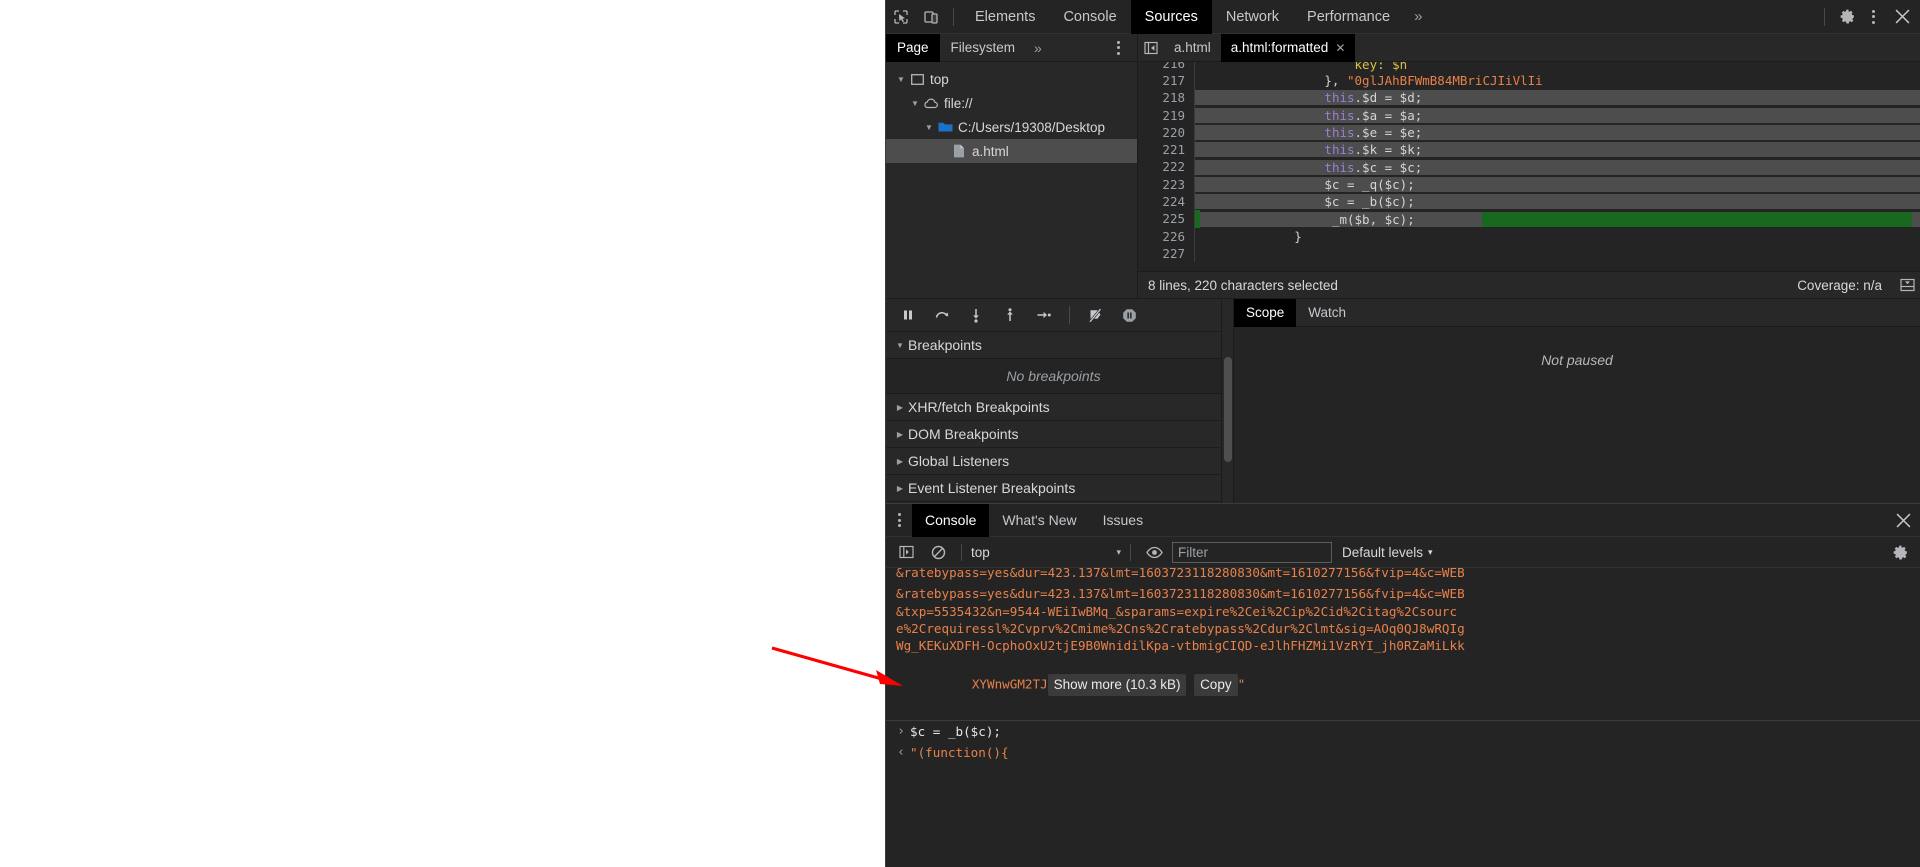 The image size is (1920, 867). Describe the element at coordinates (901, 17) in the screenshot. I see `inspect-cursor-icon` at that location.